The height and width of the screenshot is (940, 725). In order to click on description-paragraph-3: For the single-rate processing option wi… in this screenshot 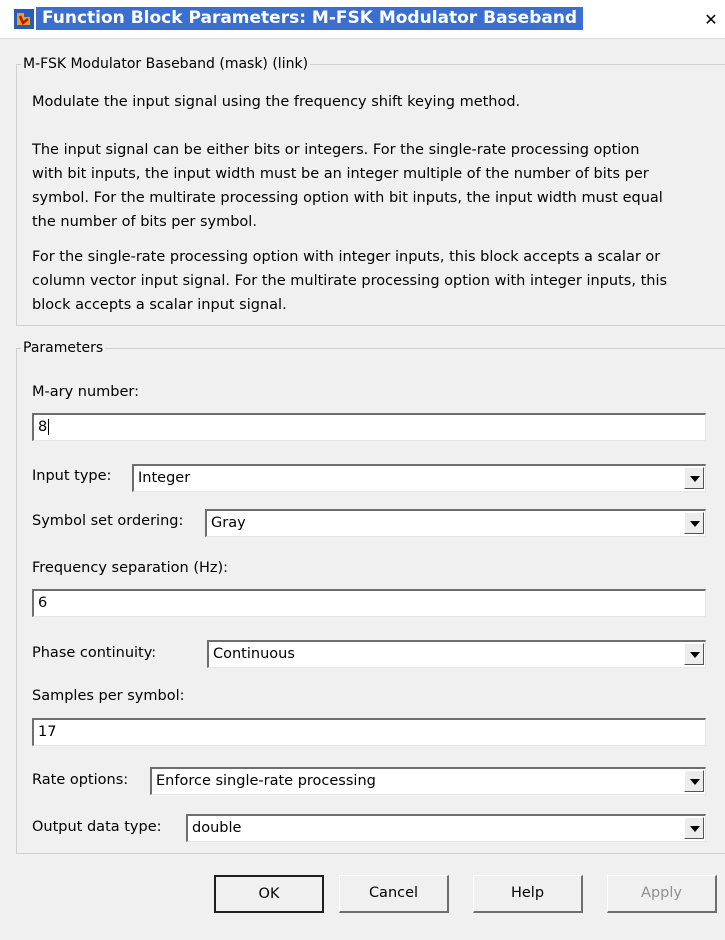, I will do `click(372, 281)`.